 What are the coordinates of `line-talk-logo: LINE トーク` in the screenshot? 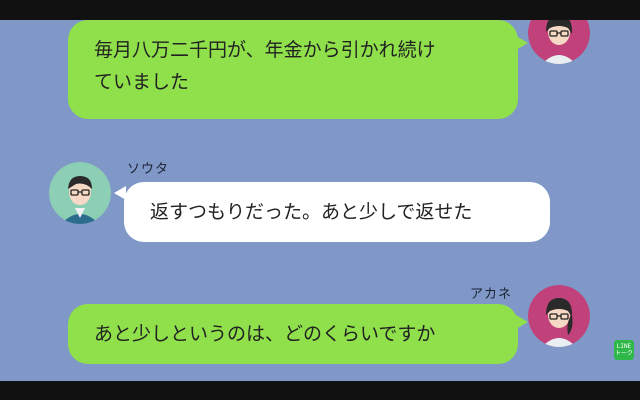 It's located at (624, 350).